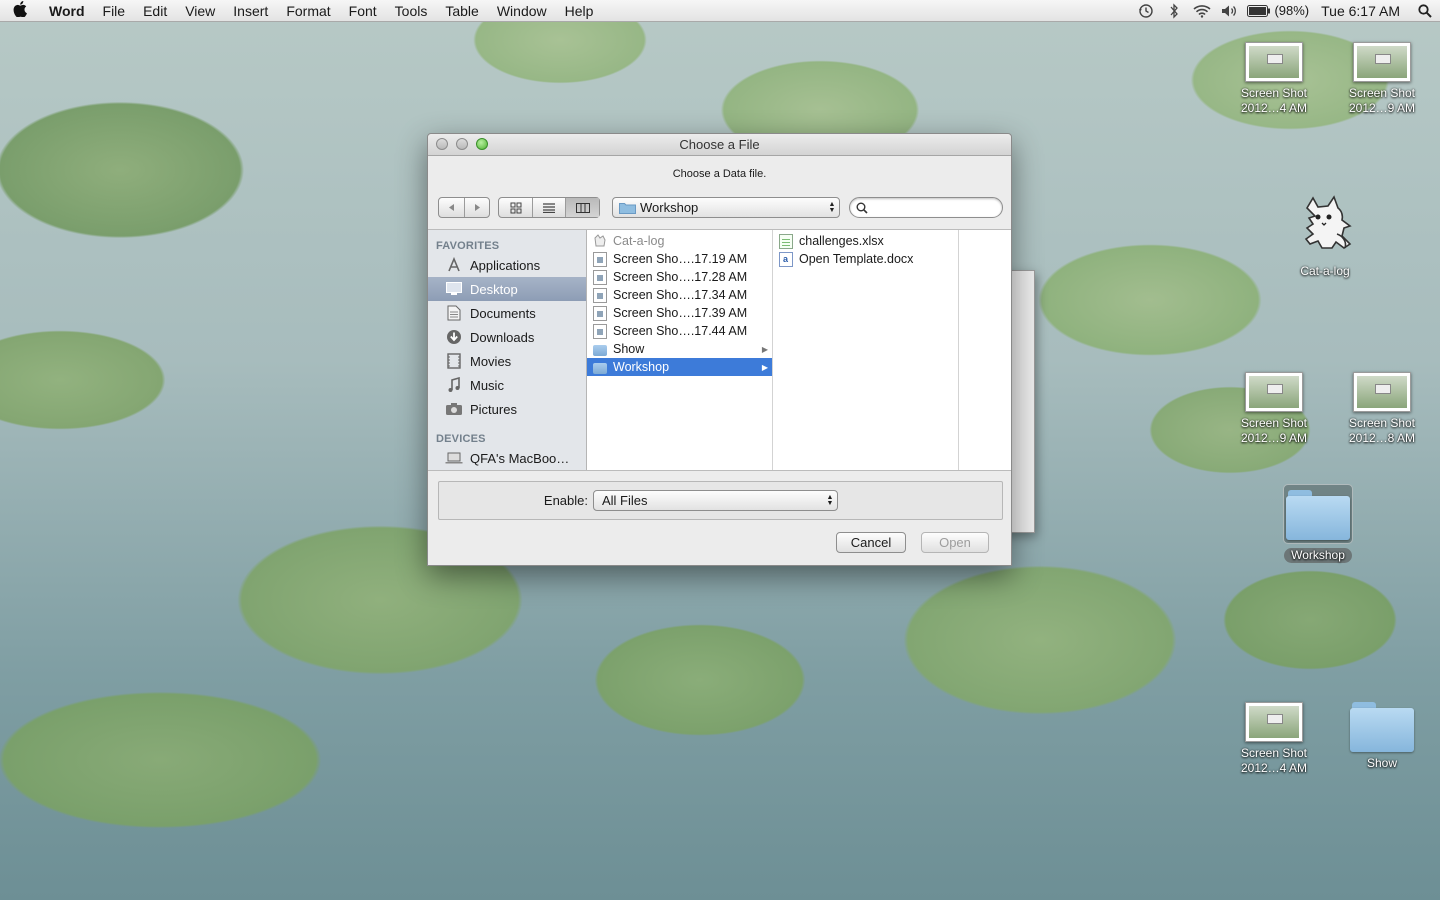  I want to click on sidebar-item-pictures: Pictures, so click(507, 409).